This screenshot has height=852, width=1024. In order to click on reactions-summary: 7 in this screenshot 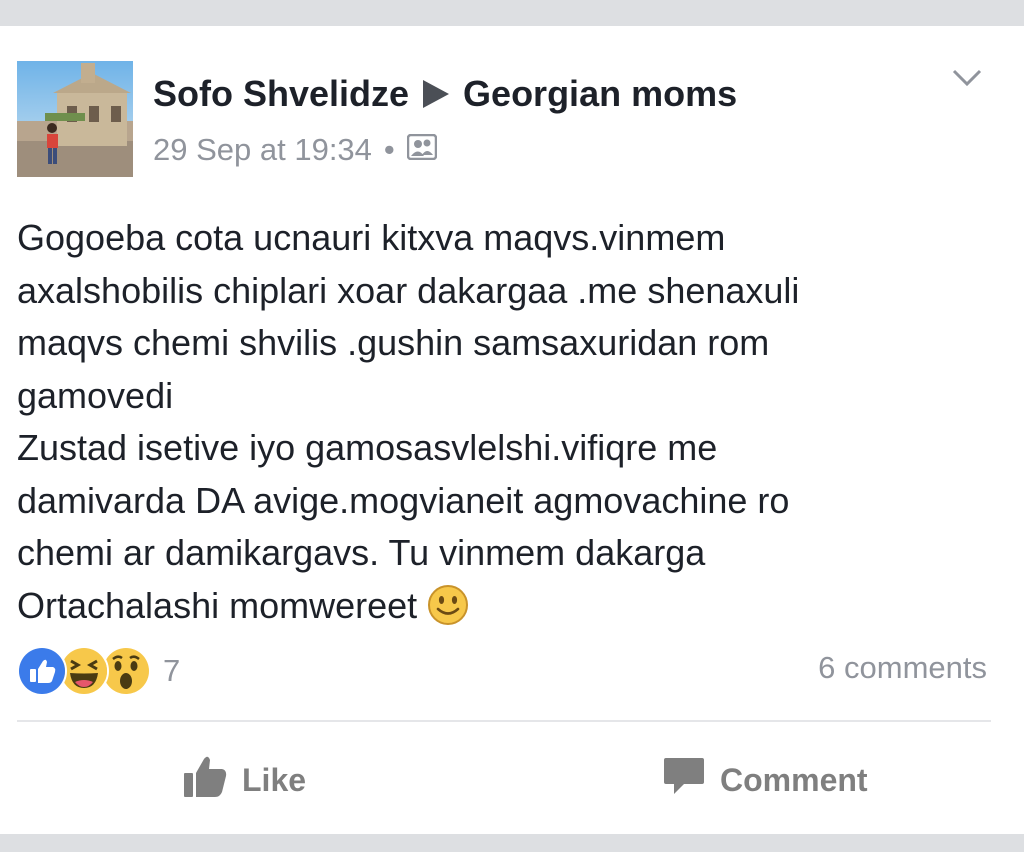, I will do `click(98, 671)`.